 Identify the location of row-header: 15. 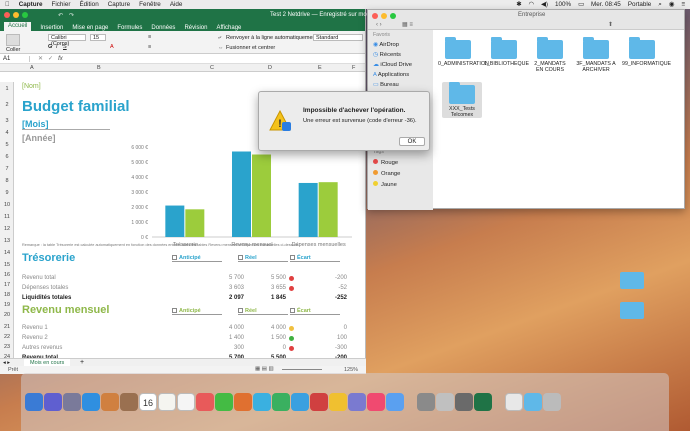
(7, 265).